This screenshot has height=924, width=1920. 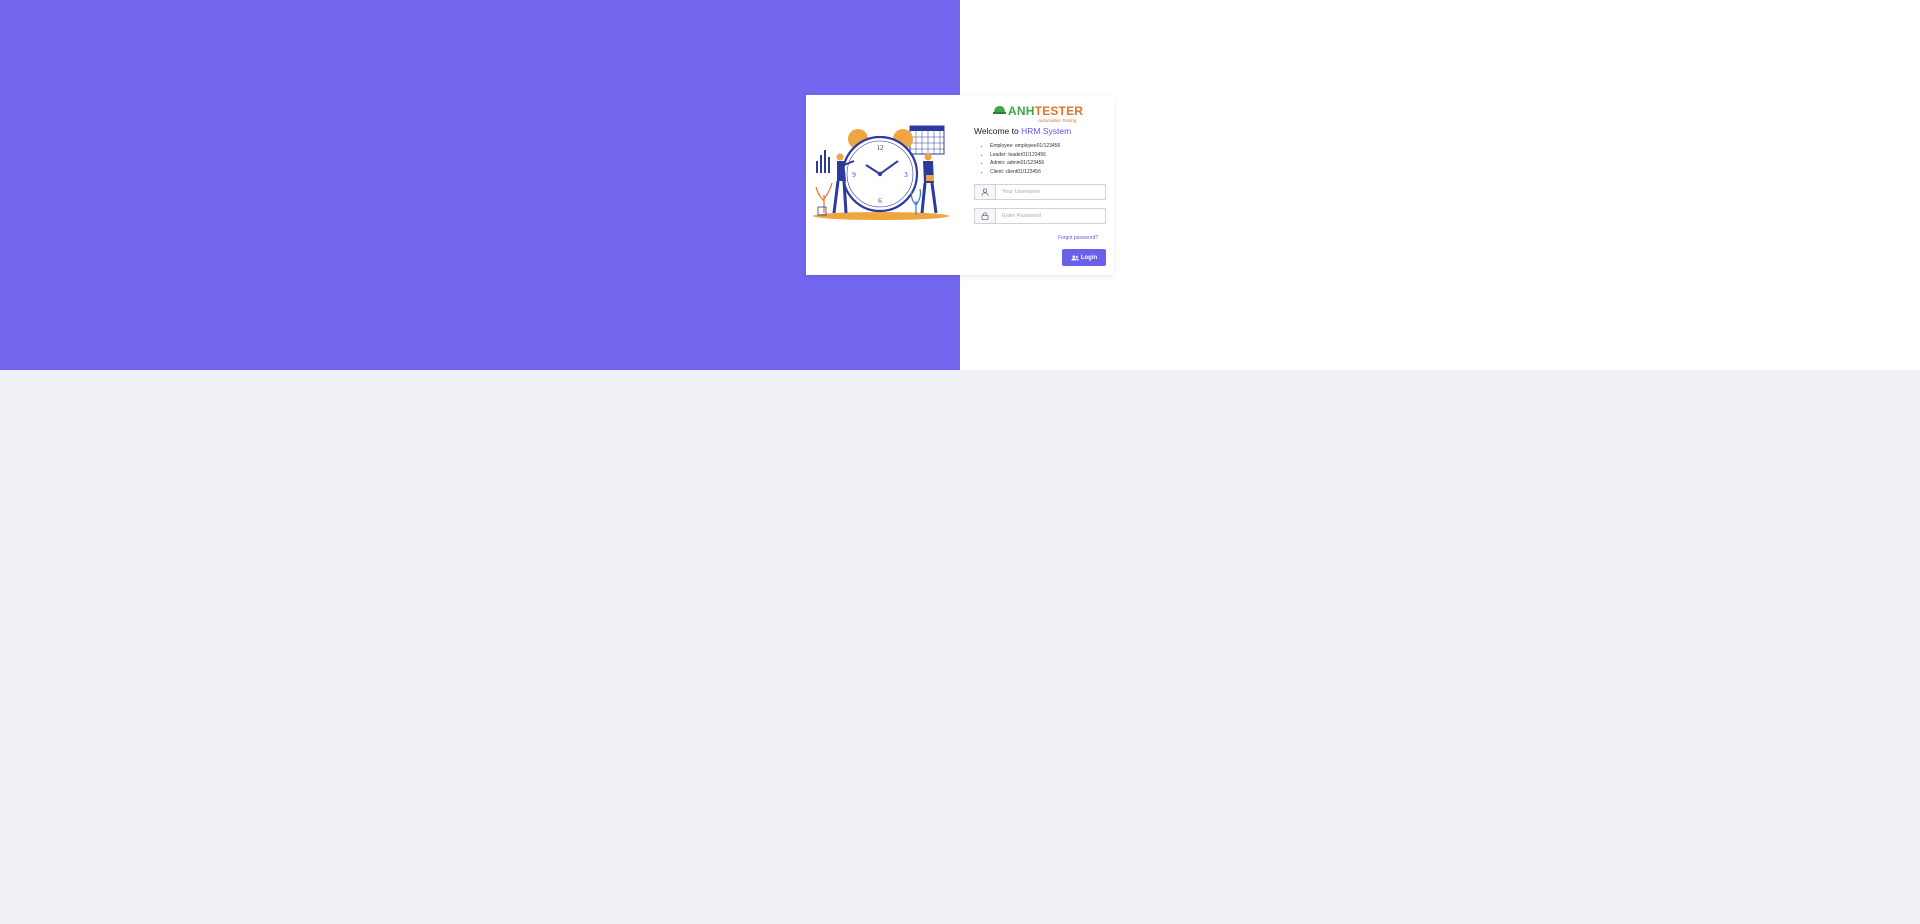 I want to click on clock-number-3: 3, so click(x=906, y=175).